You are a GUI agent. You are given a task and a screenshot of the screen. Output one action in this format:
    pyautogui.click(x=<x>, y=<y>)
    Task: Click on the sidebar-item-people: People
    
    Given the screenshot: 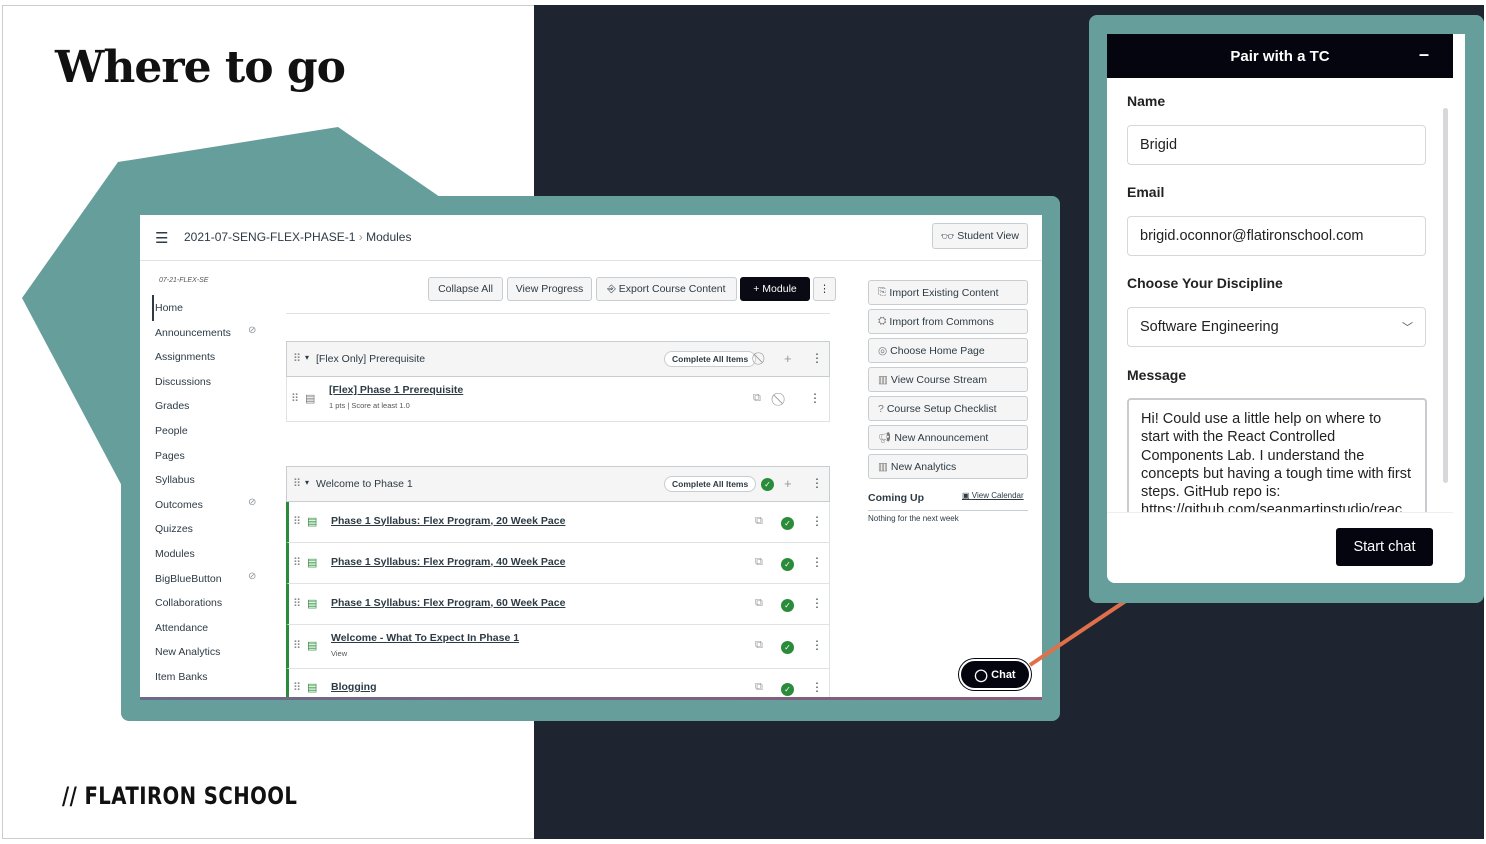 What is the action you would take?
    pyautogui.click(x=171, y=431)
    